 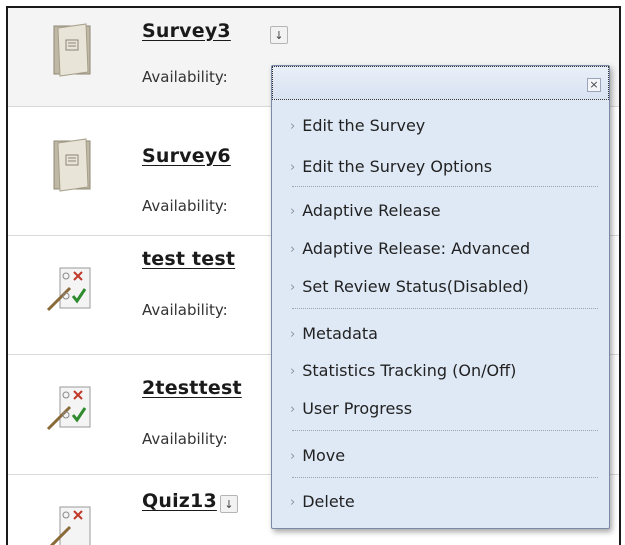 What do you see at coordinates (357, 408) in the screenshot?
I see `menu-item-label: User Progress` at bounding box center [357, 408].